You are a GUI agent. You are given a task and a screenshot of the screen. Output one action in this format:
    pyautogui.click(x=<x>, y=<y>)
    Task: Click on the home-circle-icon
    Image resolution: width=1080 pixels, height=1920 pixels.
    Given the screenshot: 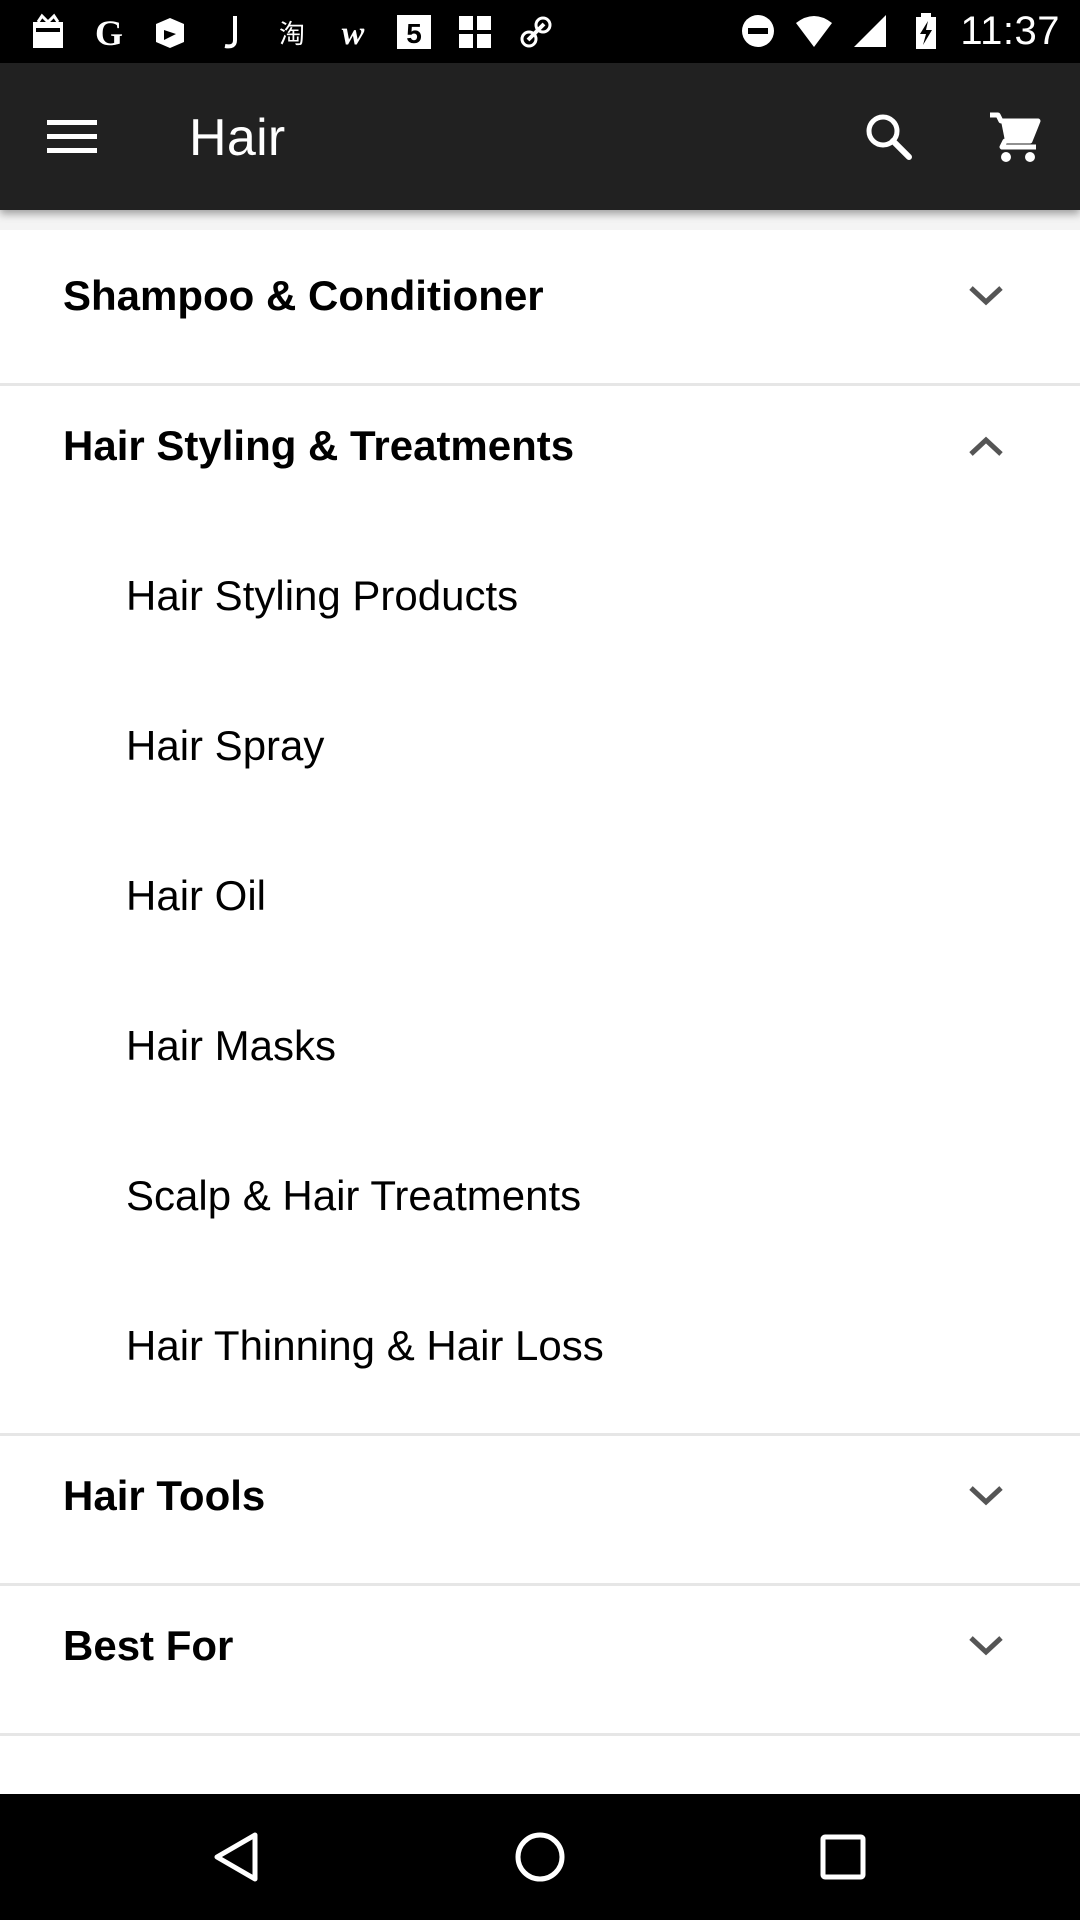 What is the action you would take?
    pyautogui.click(x=540, y=1857)
    